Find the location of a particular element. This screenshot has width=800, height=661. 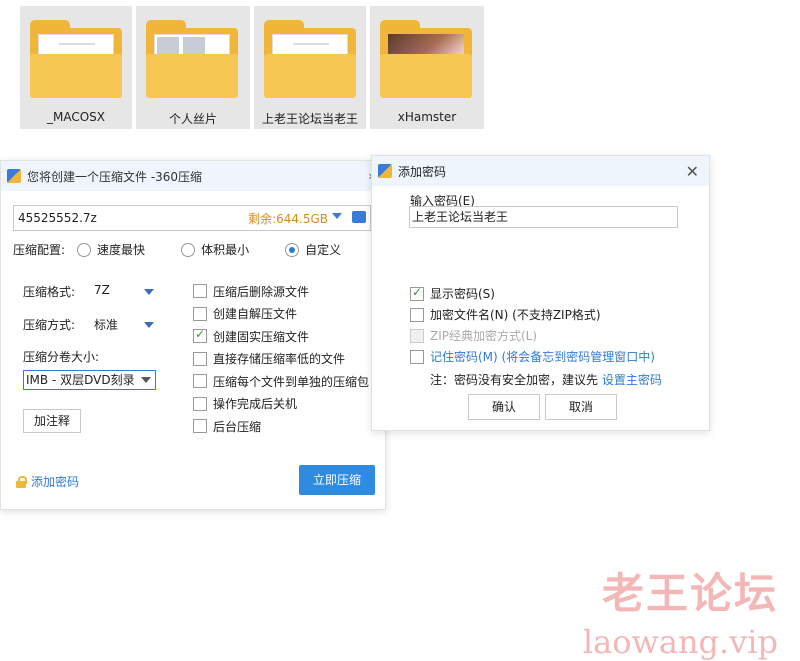

folder-label: xHamster is located at coordinates (427, 117).